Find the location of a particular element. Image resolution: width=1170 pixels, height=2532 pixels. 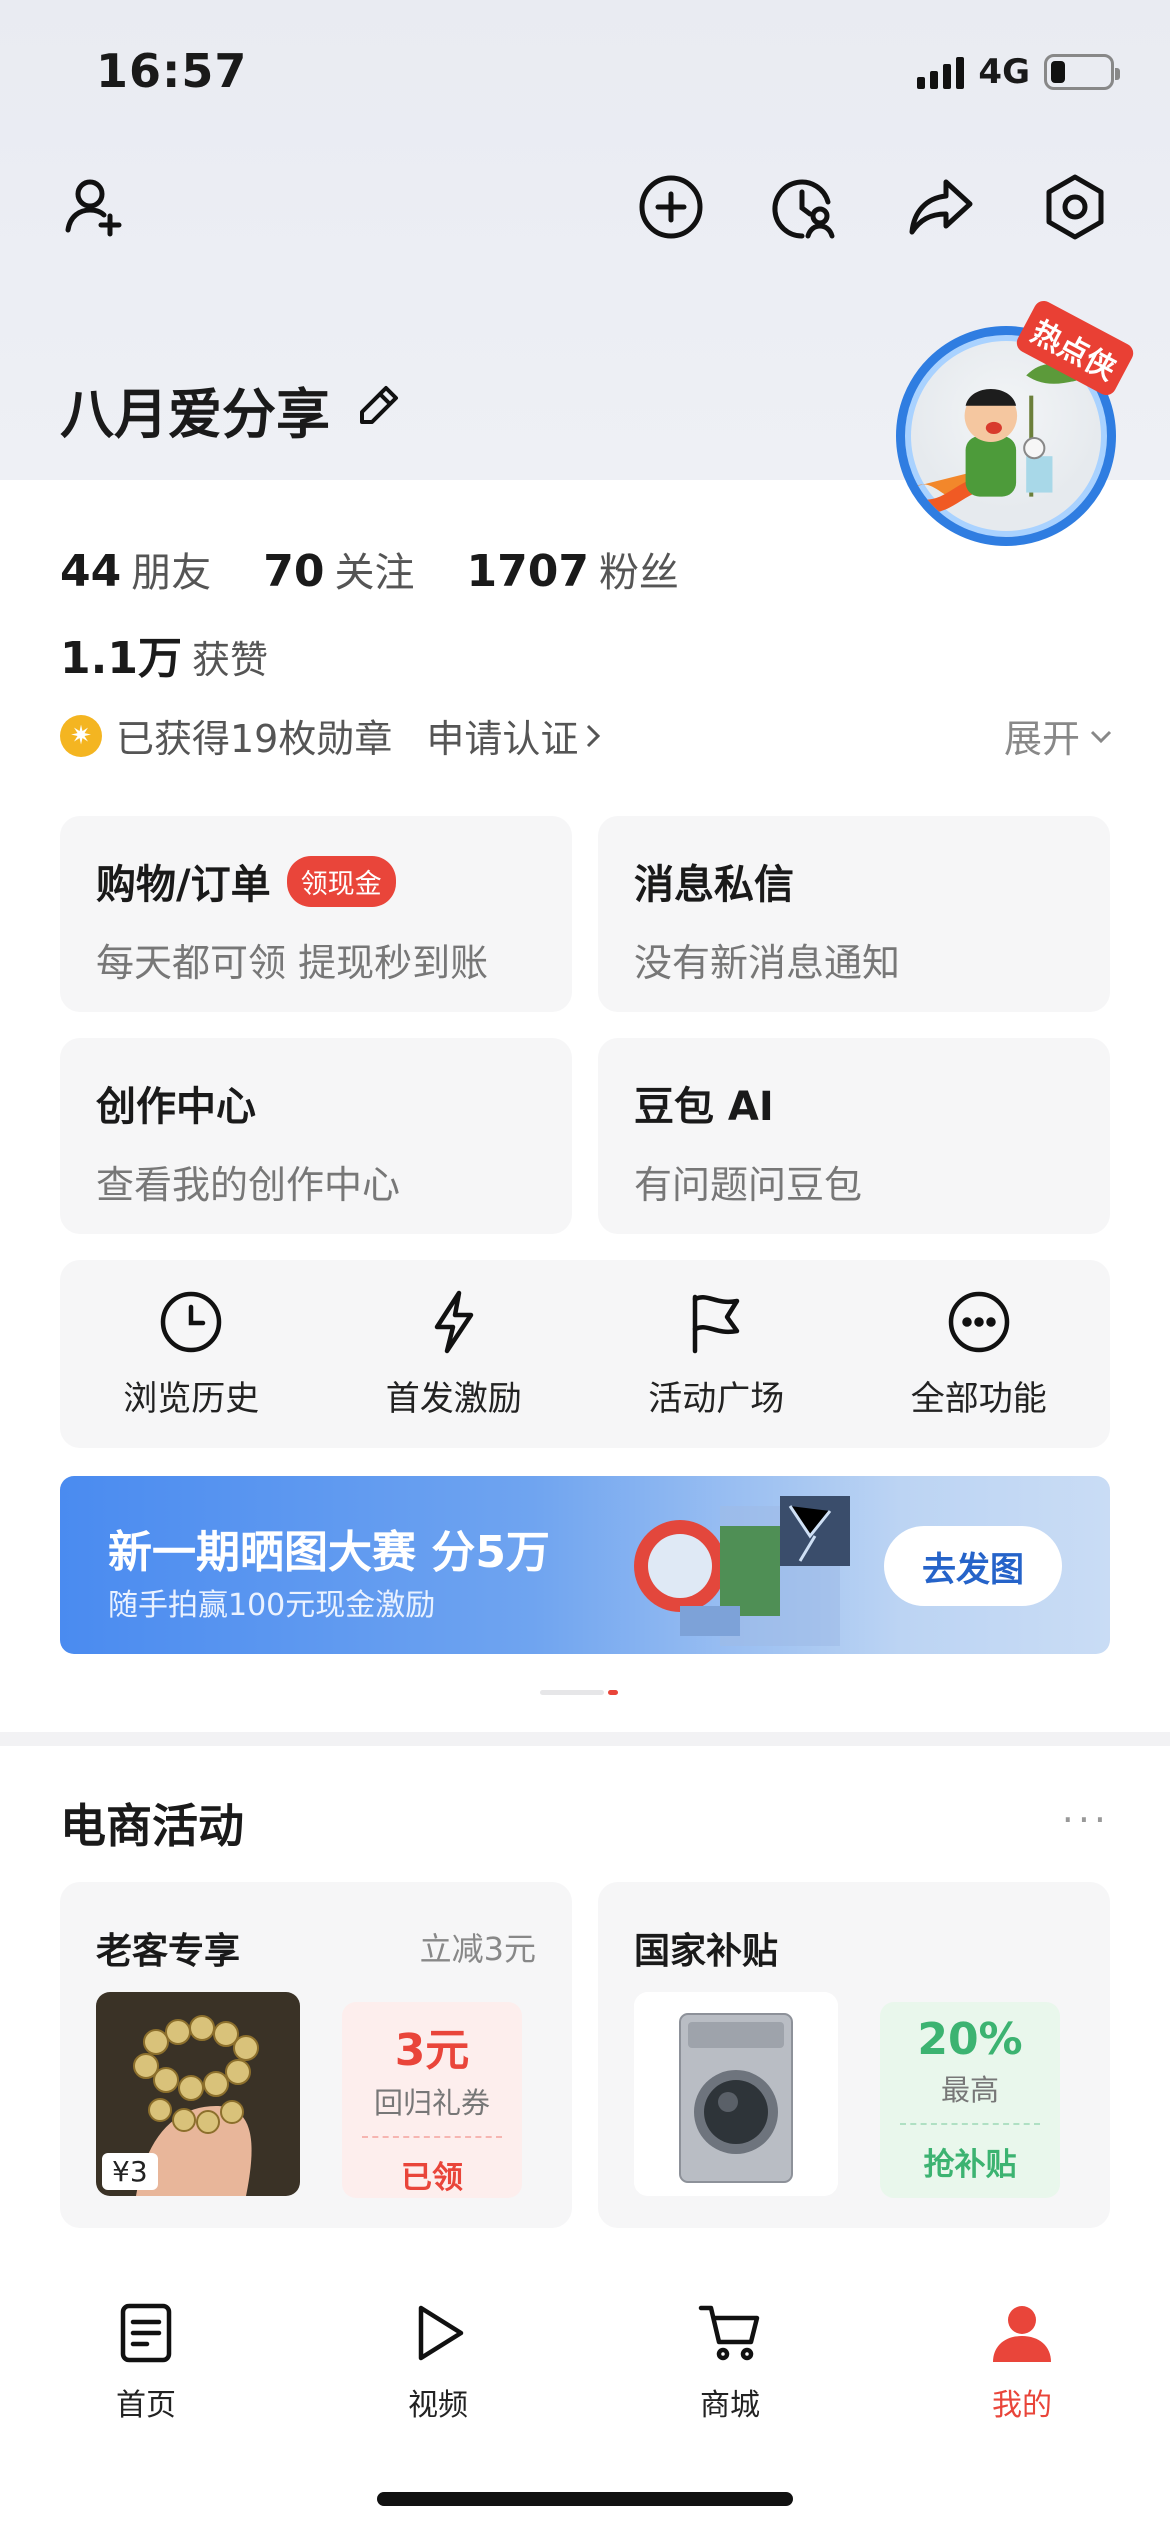

quick-label: 浏览历史 is located at coordinates (191, 1398).